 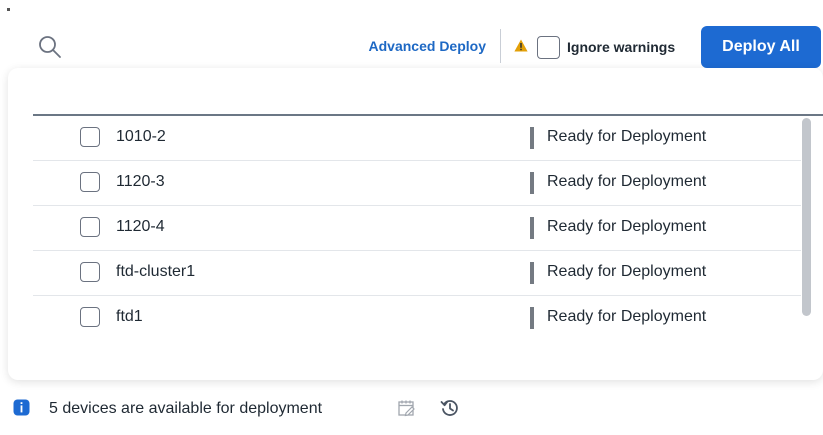 What do you see at coordinates (761, 47) in the screenshot?
I see `deploy-all-button: Deploy All` at bounding box center [761, 47].